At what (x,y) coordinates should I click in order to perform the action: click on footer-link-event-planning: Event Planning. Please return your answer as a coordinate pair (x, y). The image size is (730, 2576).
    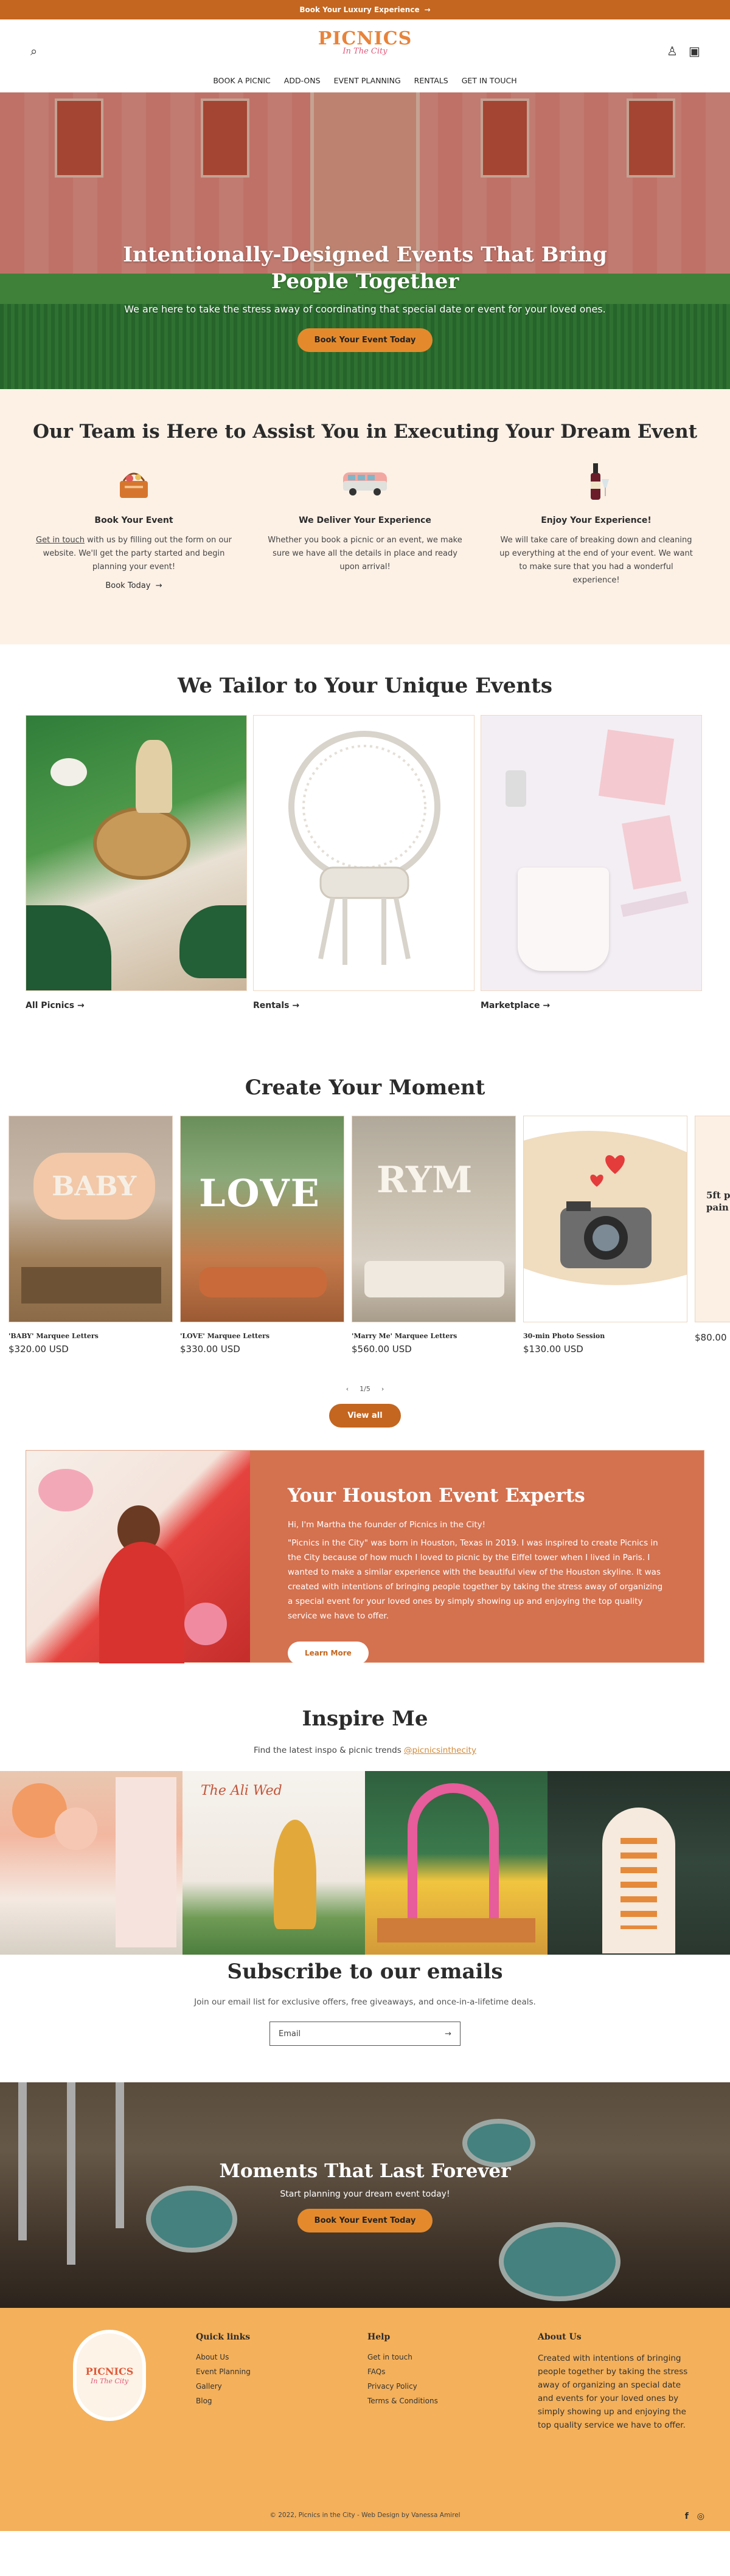
    Looking at the image, I should click on (223, 2371).